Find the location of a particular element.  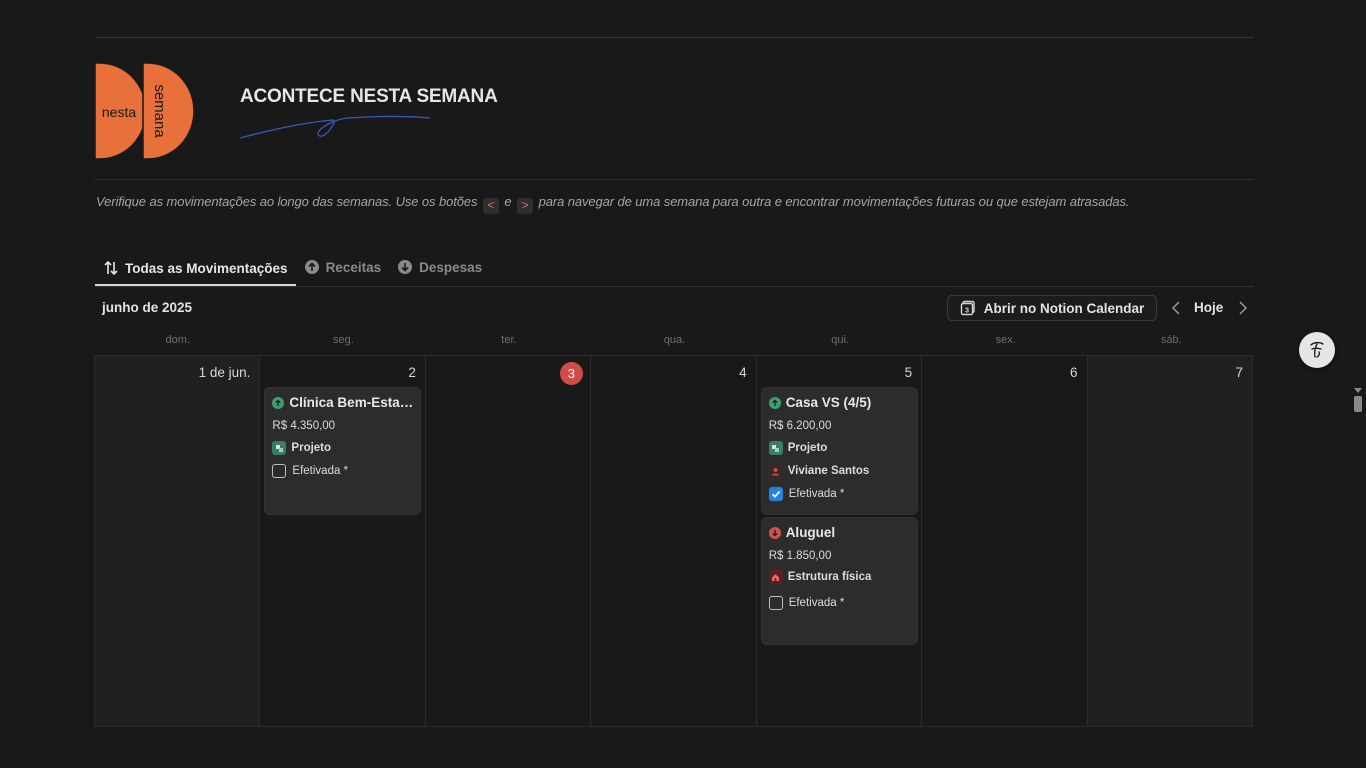

top-divider is located at coordinates (674, 37).